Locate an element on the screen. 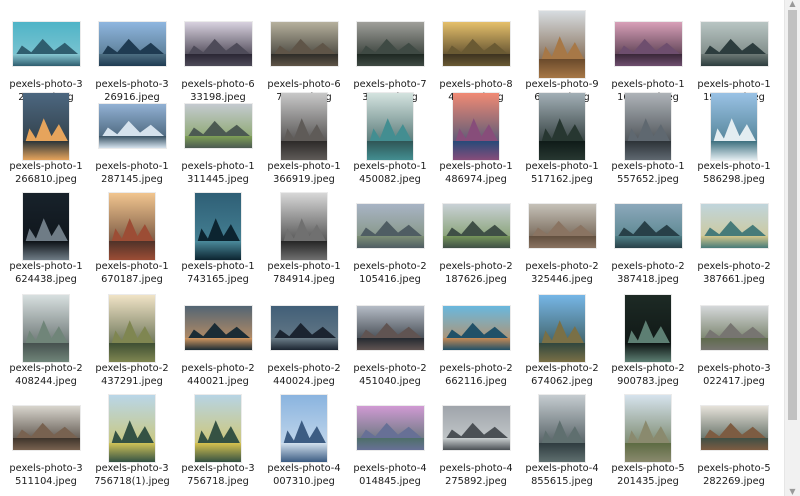 The height and width of the screenshot is (496, 800). chevron-up-icon: ▲ is located at coordinates (792, 4).